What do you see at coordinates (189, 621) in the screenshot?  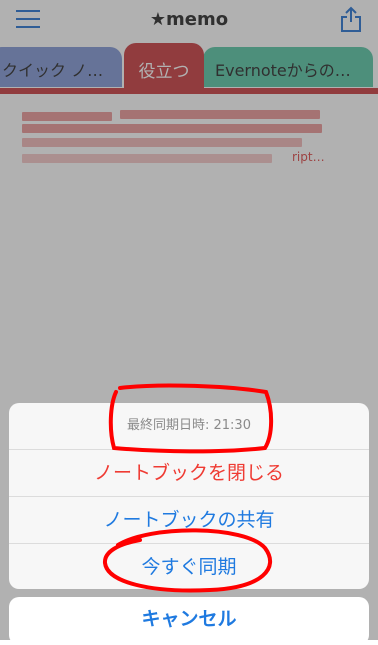 I see `cancel-button: キャンセル` at bounding box center [189, 621].